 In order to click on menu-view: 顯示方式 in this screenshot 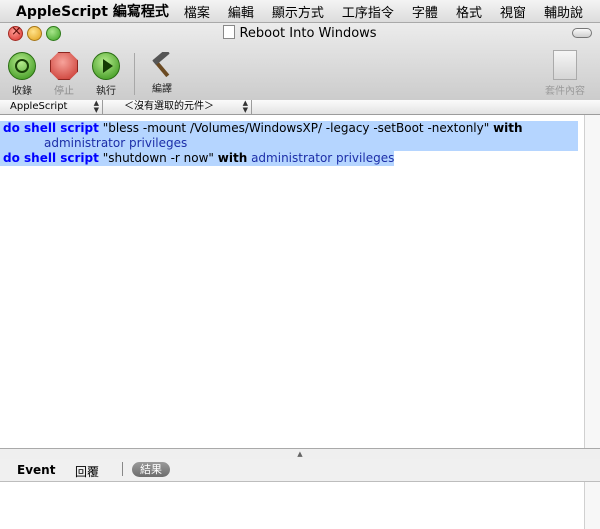, I will do `click(298, 11)`.